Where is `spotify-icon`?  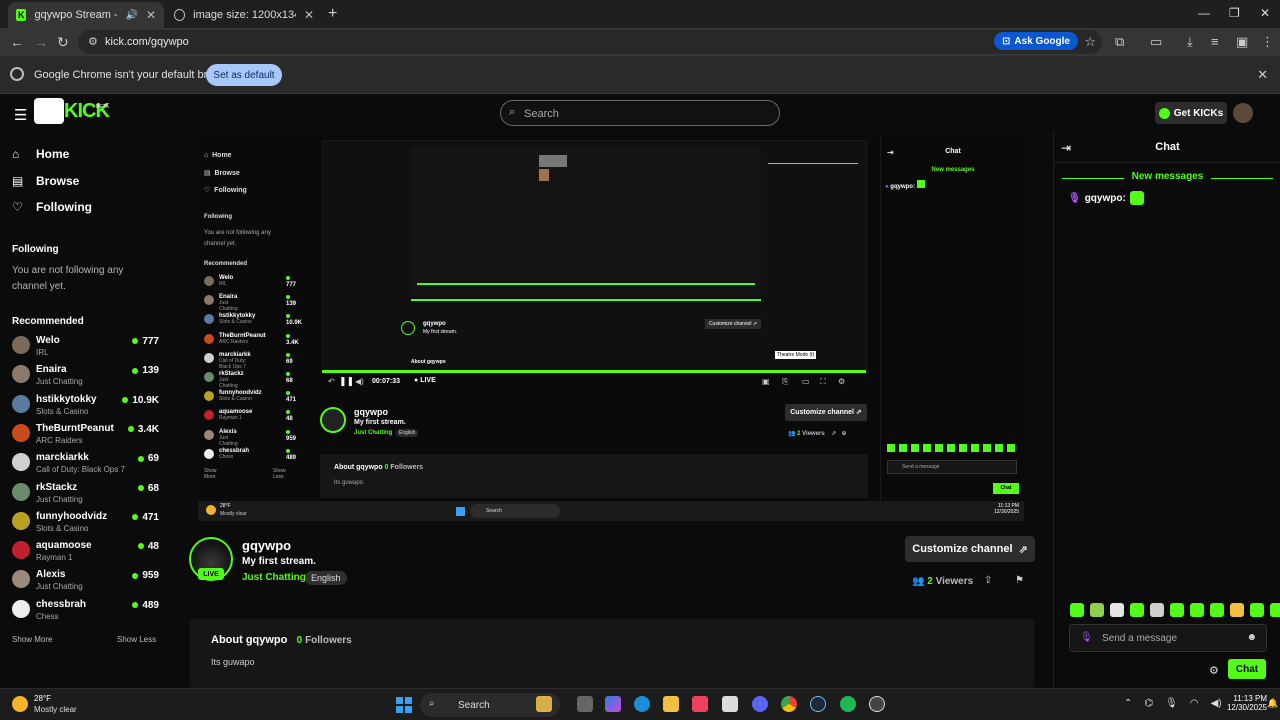 spotify-icon is located at coordinates (848, 704).